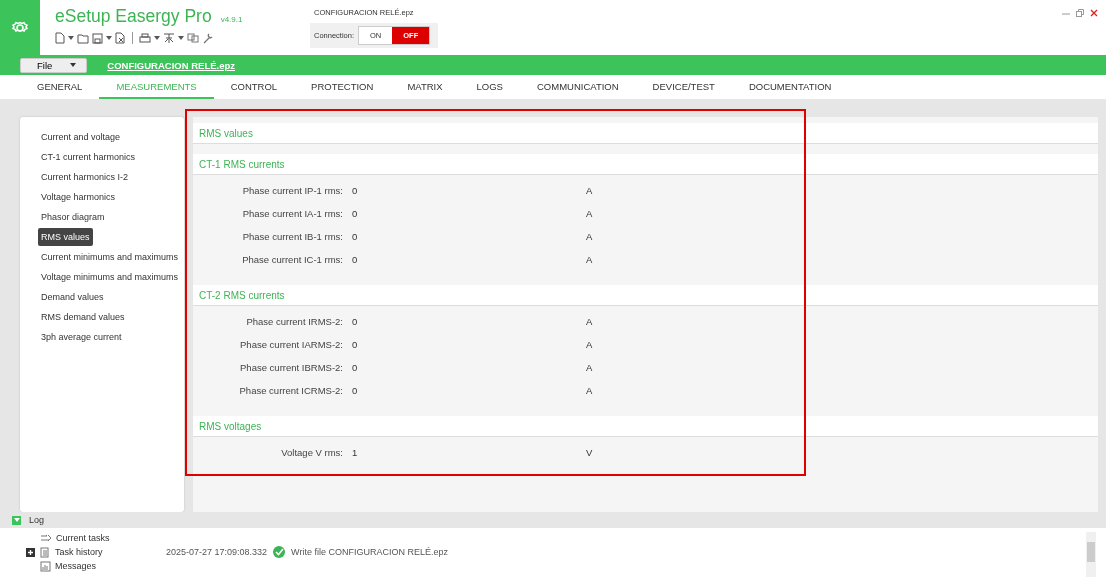  What do you see at coordinates (683, 87) in the screenshot?
I see `nav-tab: DEVICE/TEST` at bounding box center [683, 87].